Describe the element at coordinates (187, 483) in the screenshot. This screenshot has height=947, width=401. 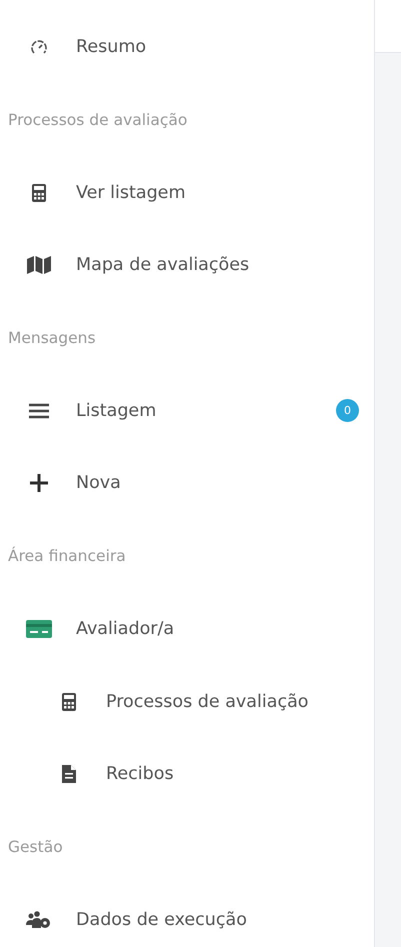
I see `nav-item: Nova` at that location.